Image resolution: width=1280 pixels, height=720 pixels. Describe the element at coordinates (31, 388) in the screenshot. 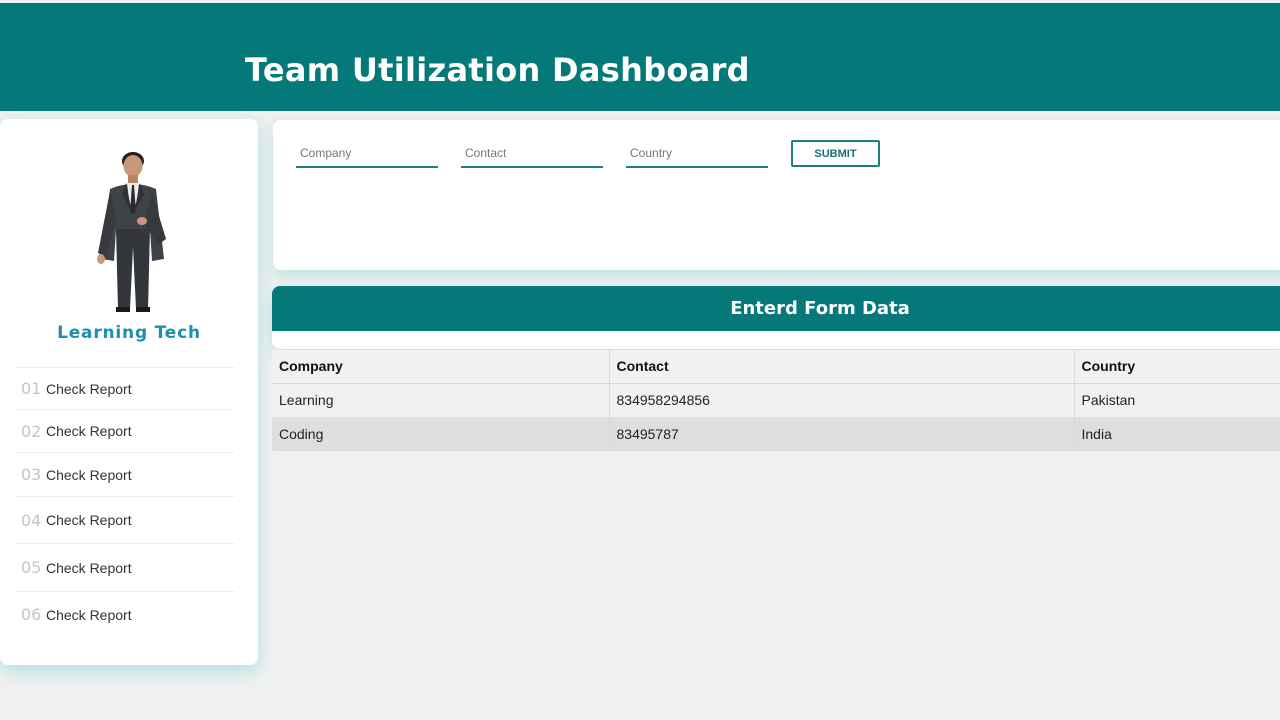

I see `menu-number: 01` at that location.